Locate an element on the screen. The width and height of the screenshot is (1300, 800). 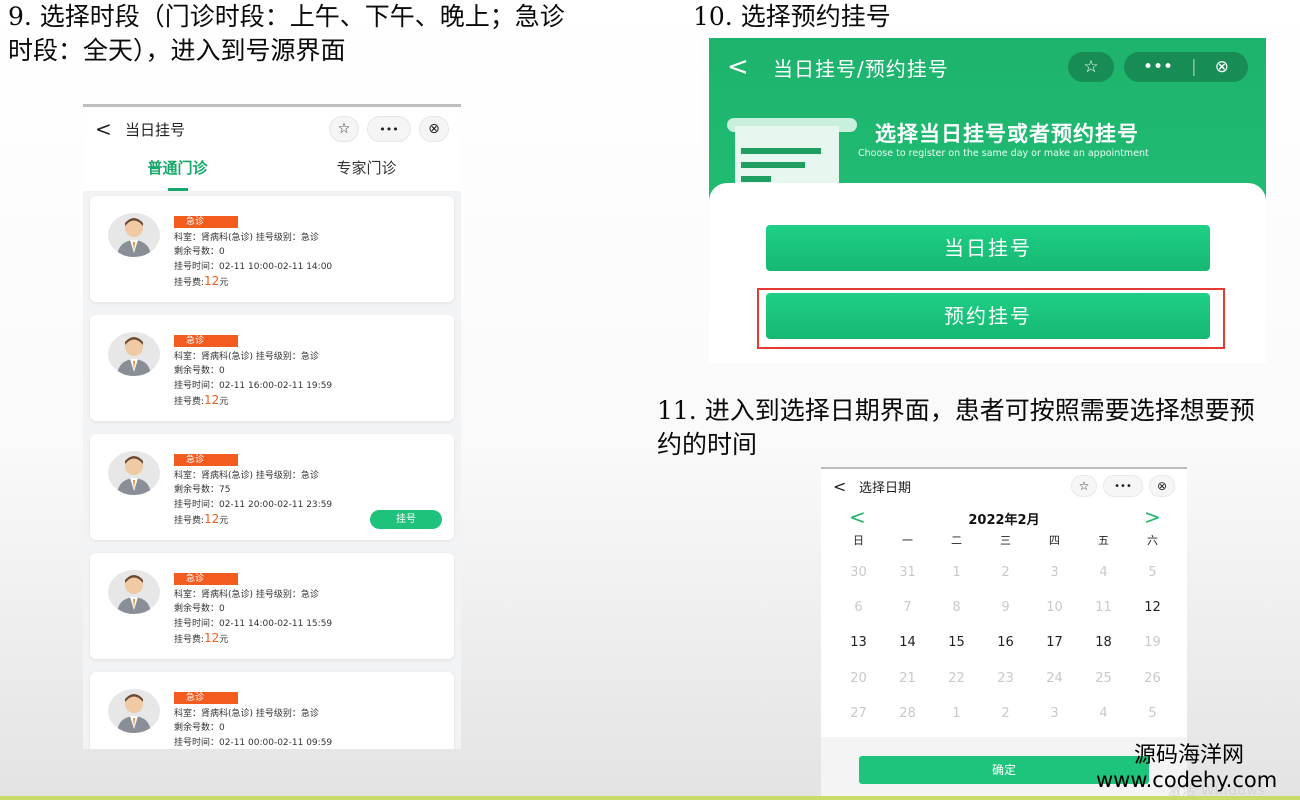
nav-bar: < 选择日期 ☆ ••• ⊗ is located at coordinates (1004, 486).